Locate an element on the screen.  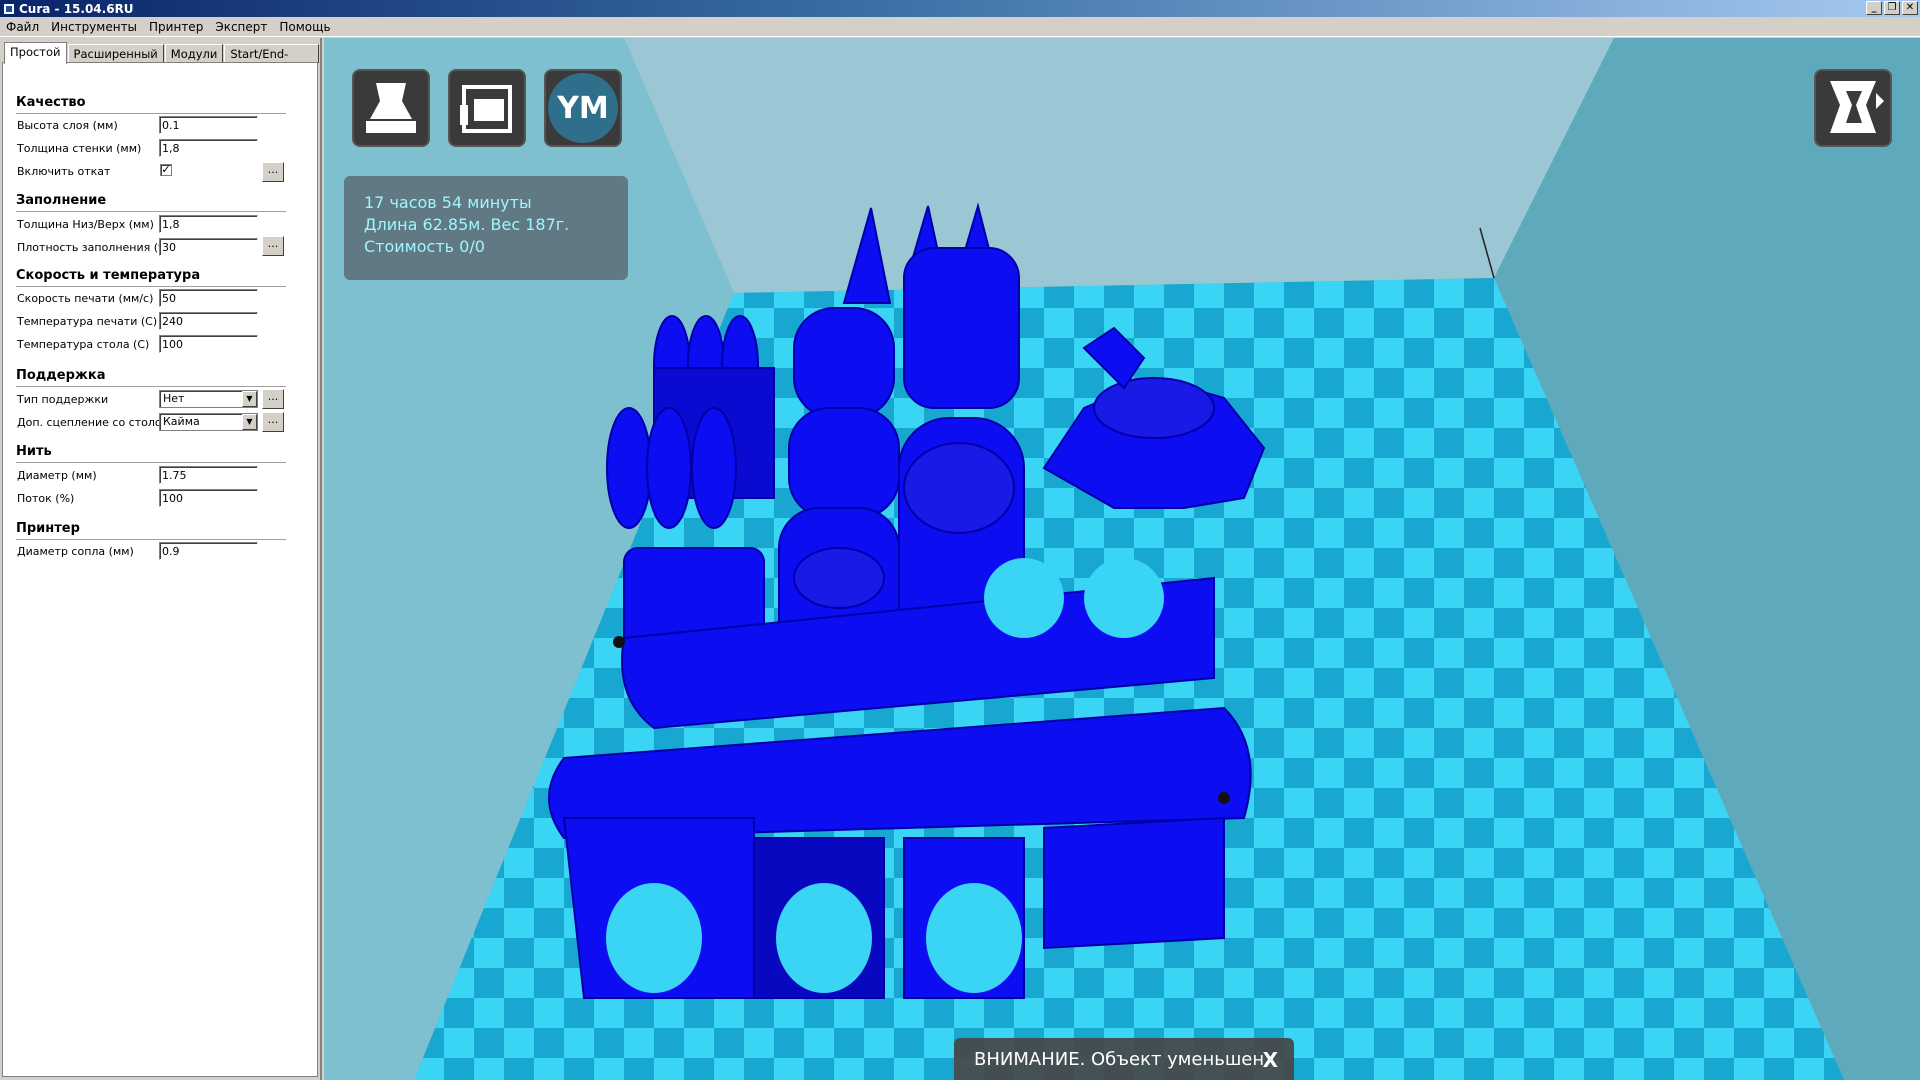
bottom-top-label: Толщина Низ/Верх (мм) is located at coordinates (85, 224).